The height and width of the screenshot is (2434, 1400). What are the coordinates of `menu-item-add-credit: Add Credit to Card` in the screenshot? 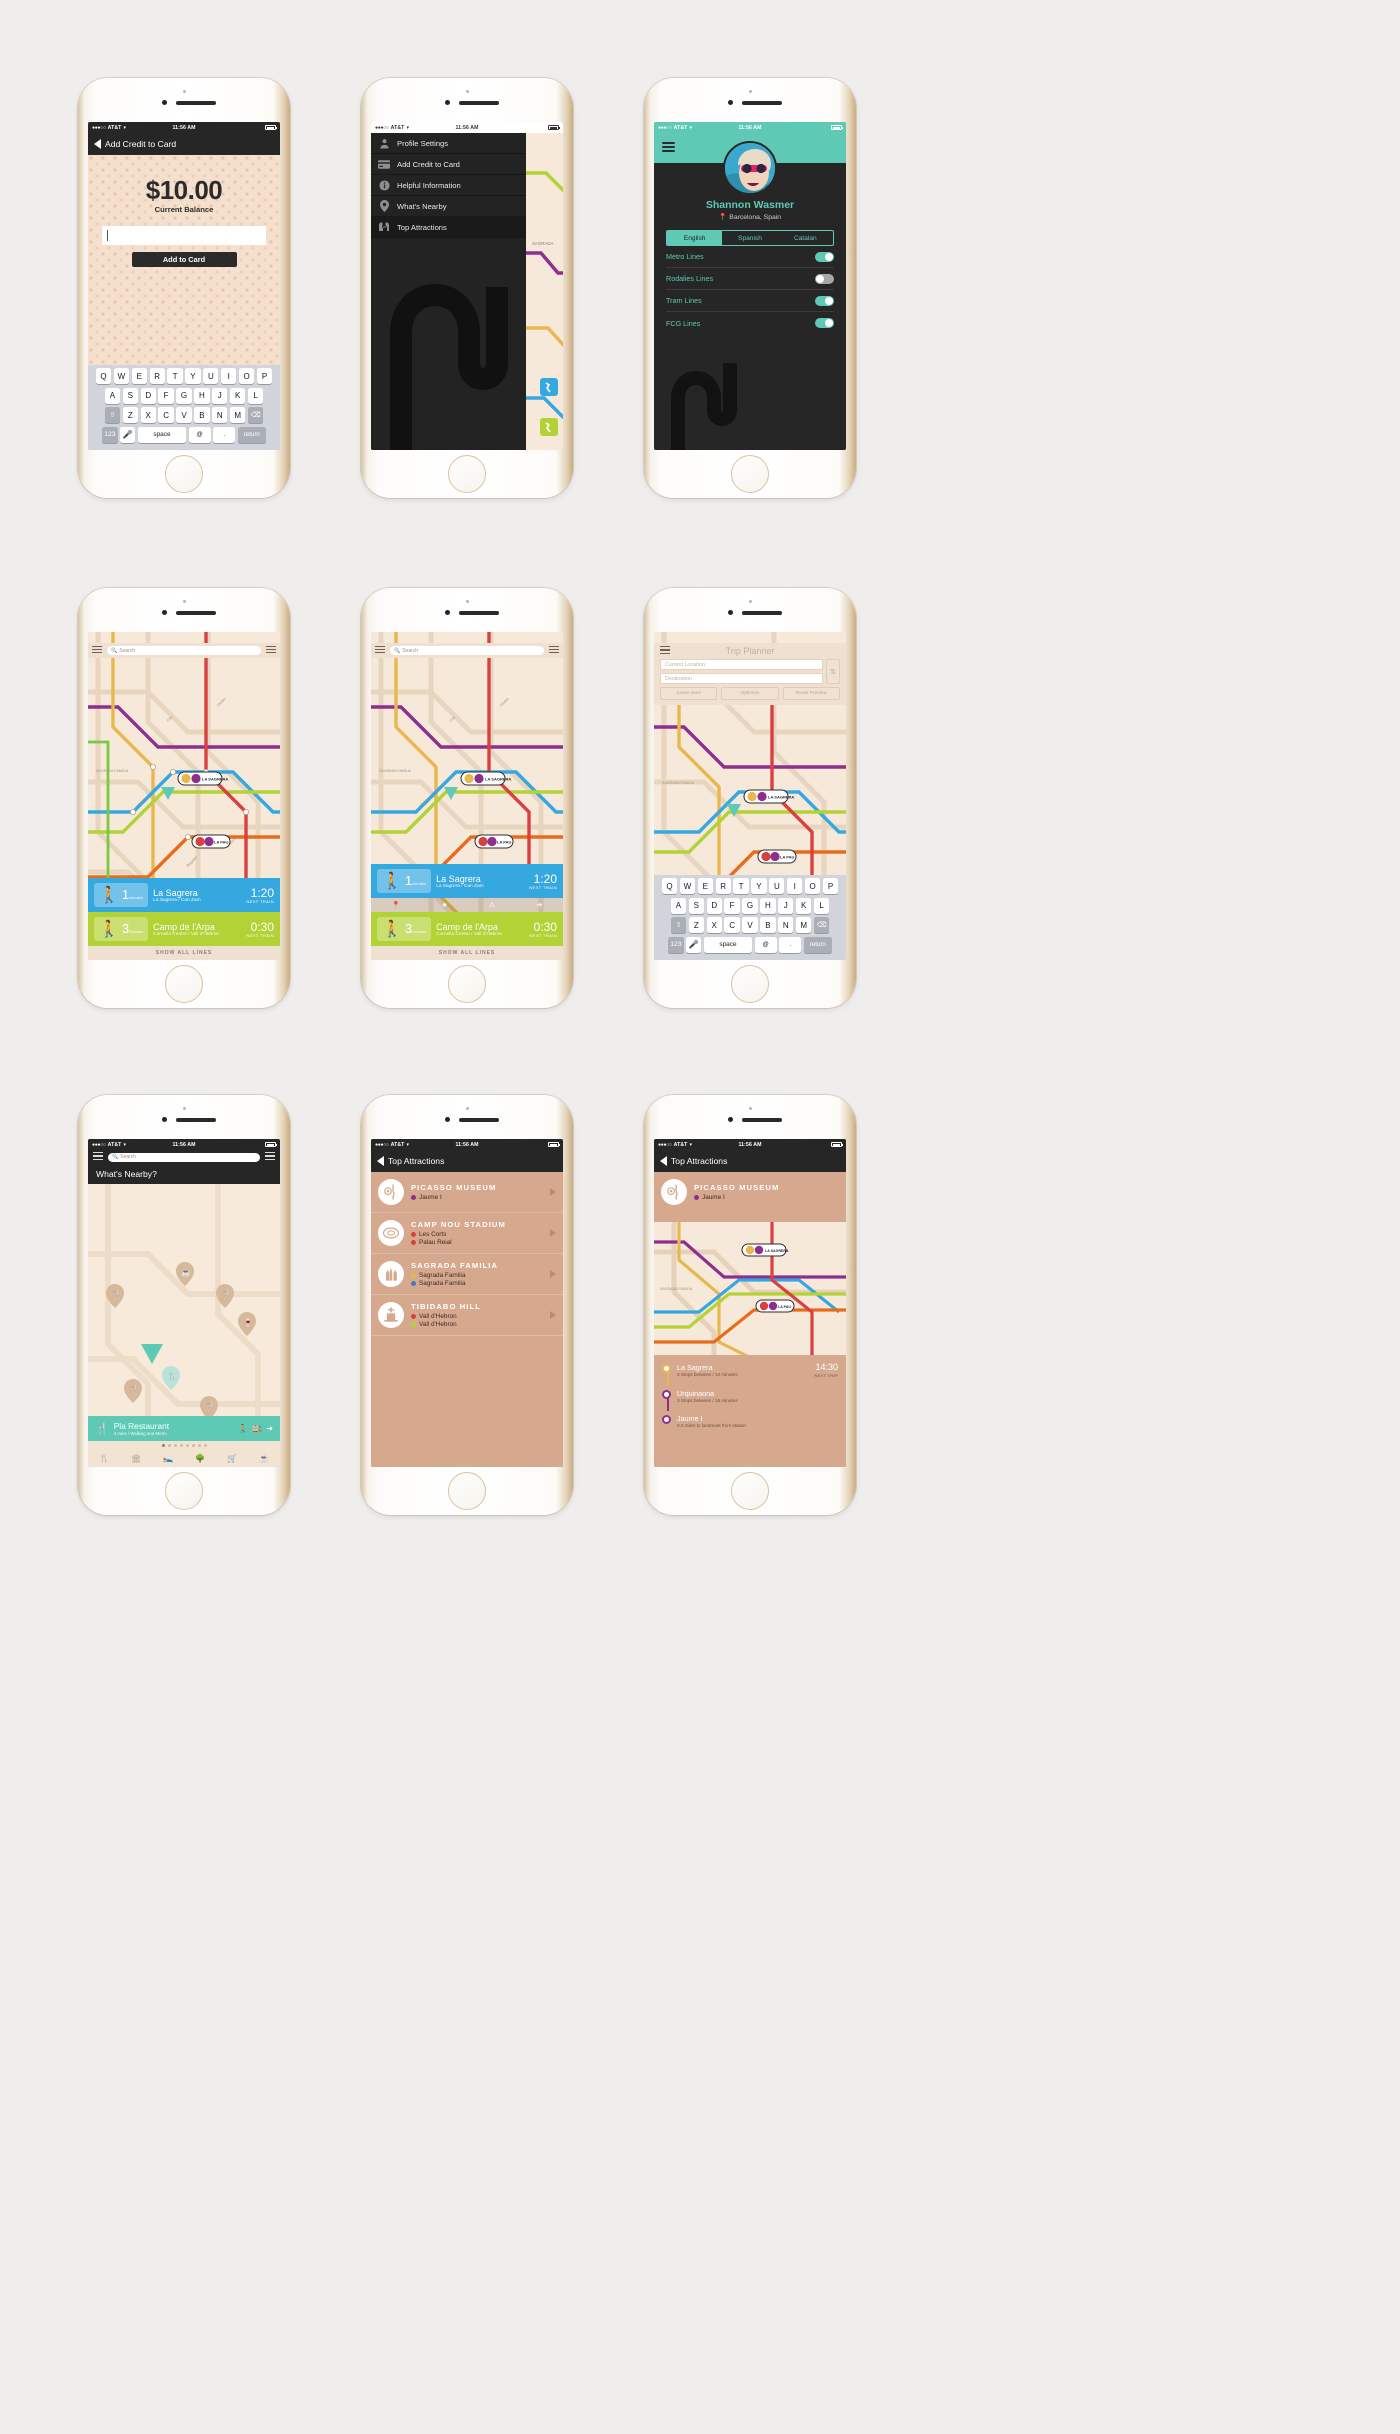 It's located at (448, 164).